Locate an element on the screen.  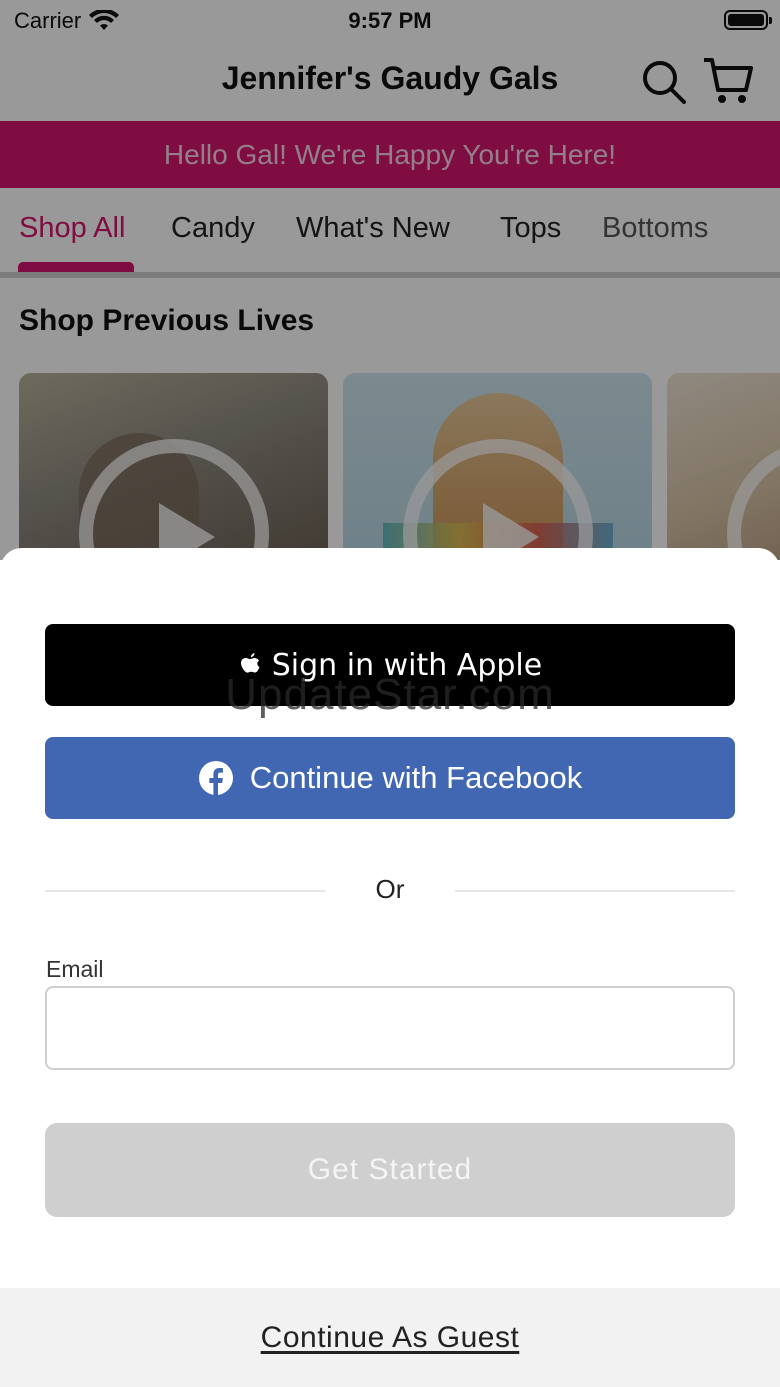
apple-icon is located at coordinates (250, 663).